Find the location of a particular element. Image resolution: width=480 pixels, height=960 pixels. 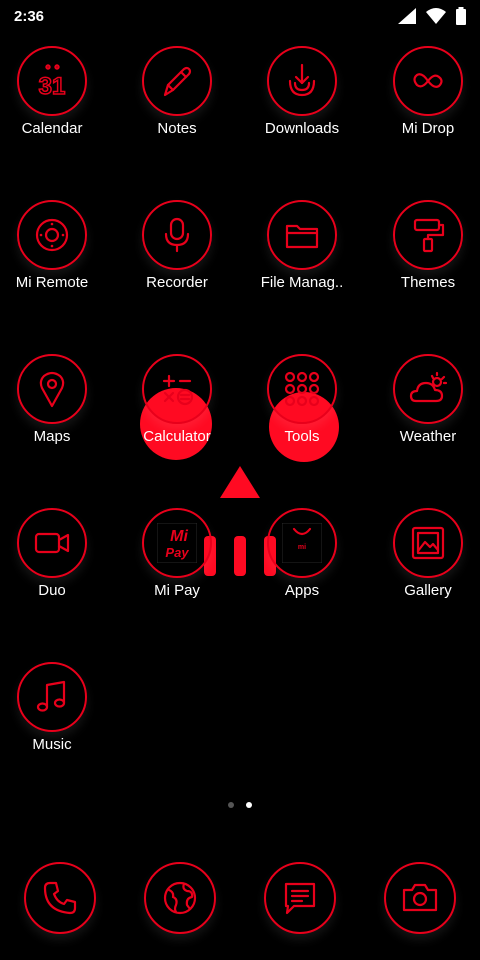

status-time: 2:36 is located at coordinates (29, 16).